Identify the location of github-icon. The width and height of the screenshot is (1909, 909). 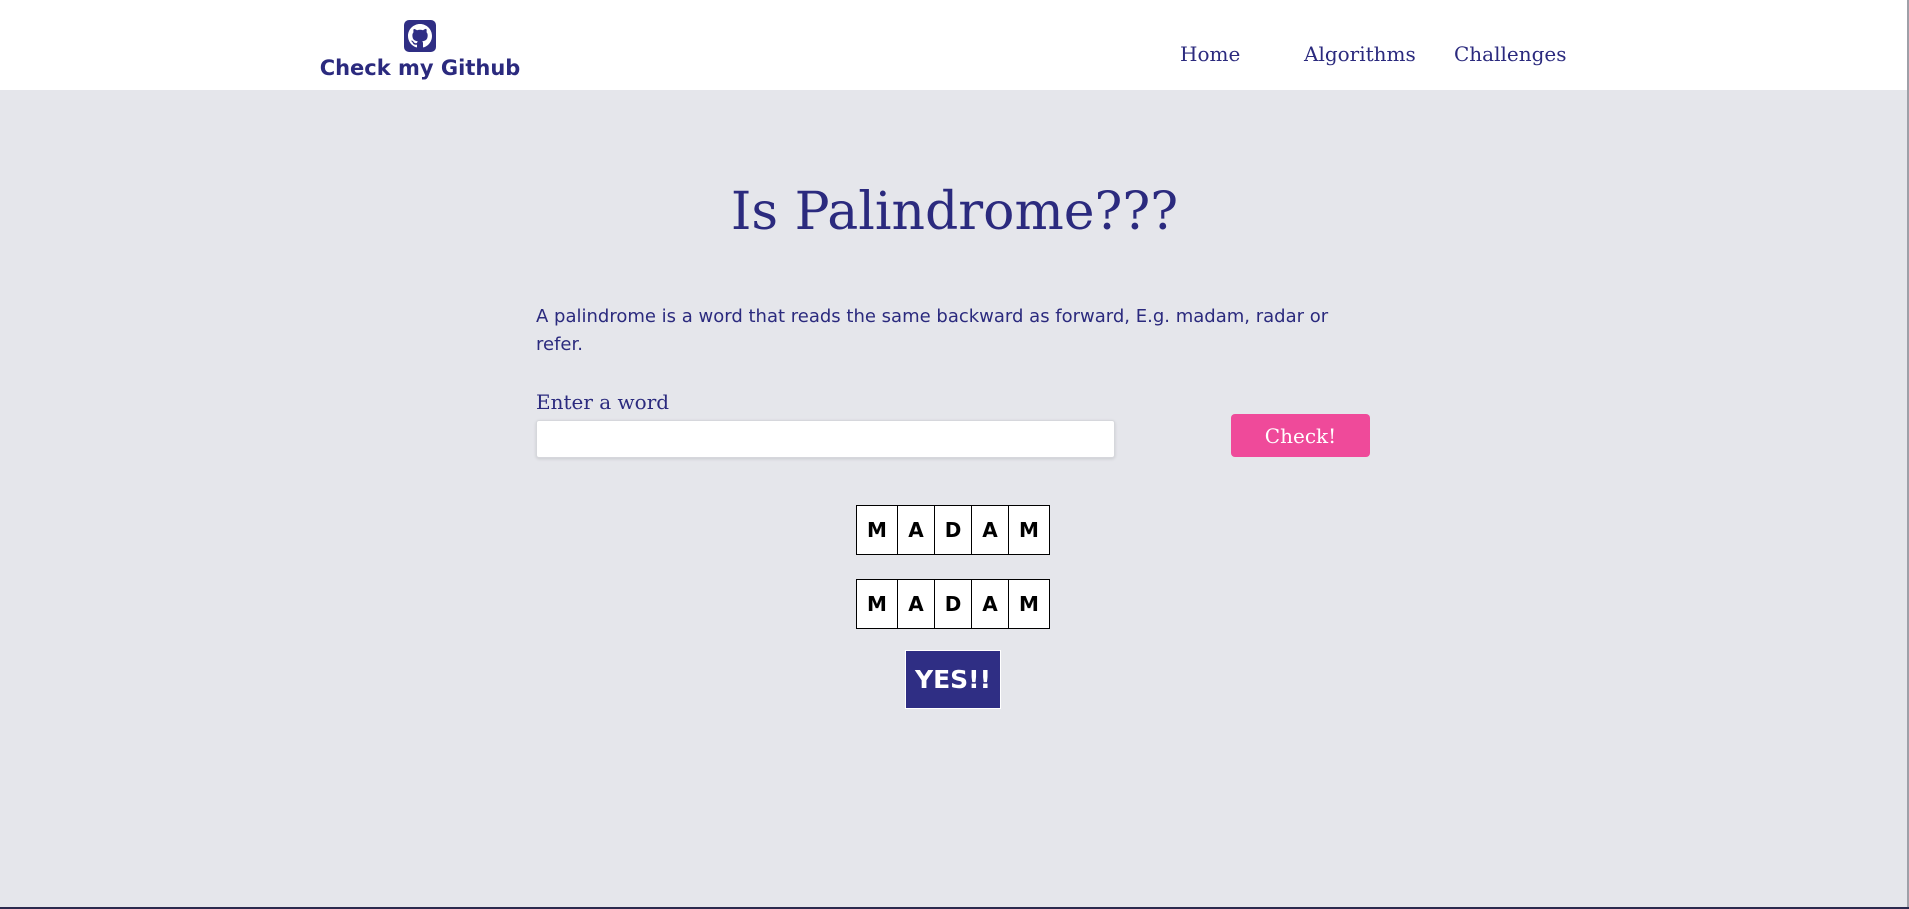
(420, 36).